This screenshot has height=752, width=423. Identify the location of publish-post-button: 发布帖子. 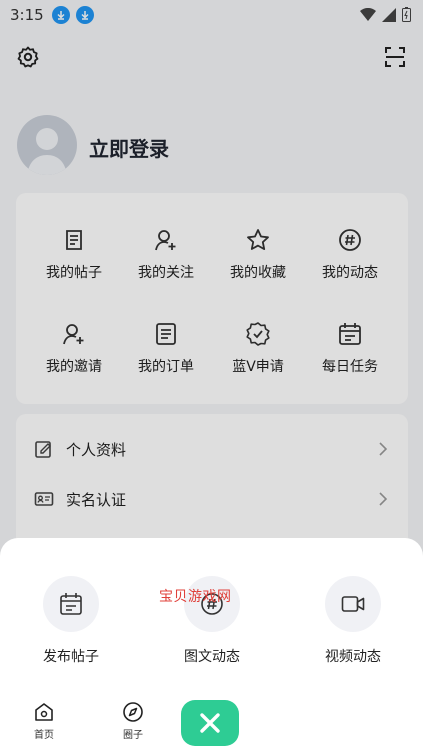
(71, 621).